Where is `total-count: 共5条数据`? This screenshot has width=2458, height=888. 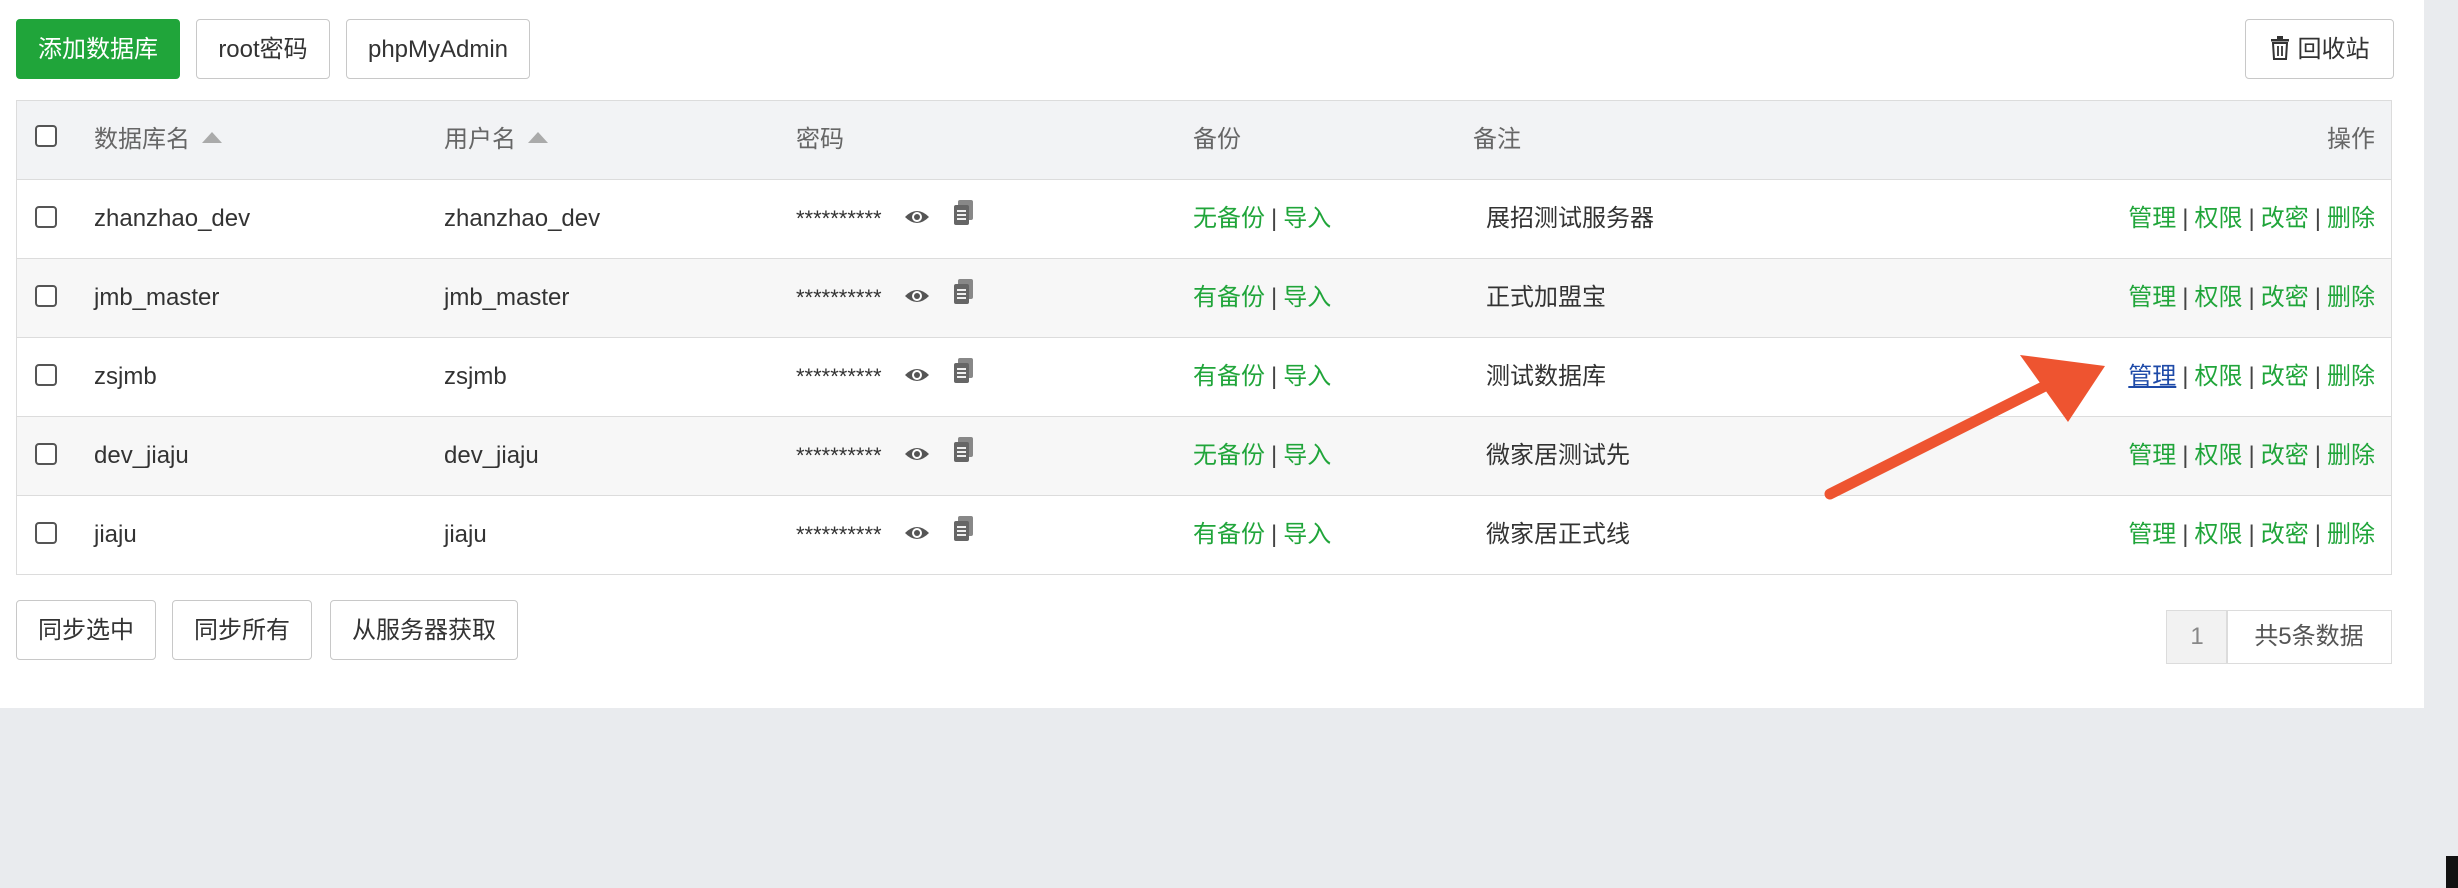
total-count: 共5条数据 is located at coordinates (2309, 637).